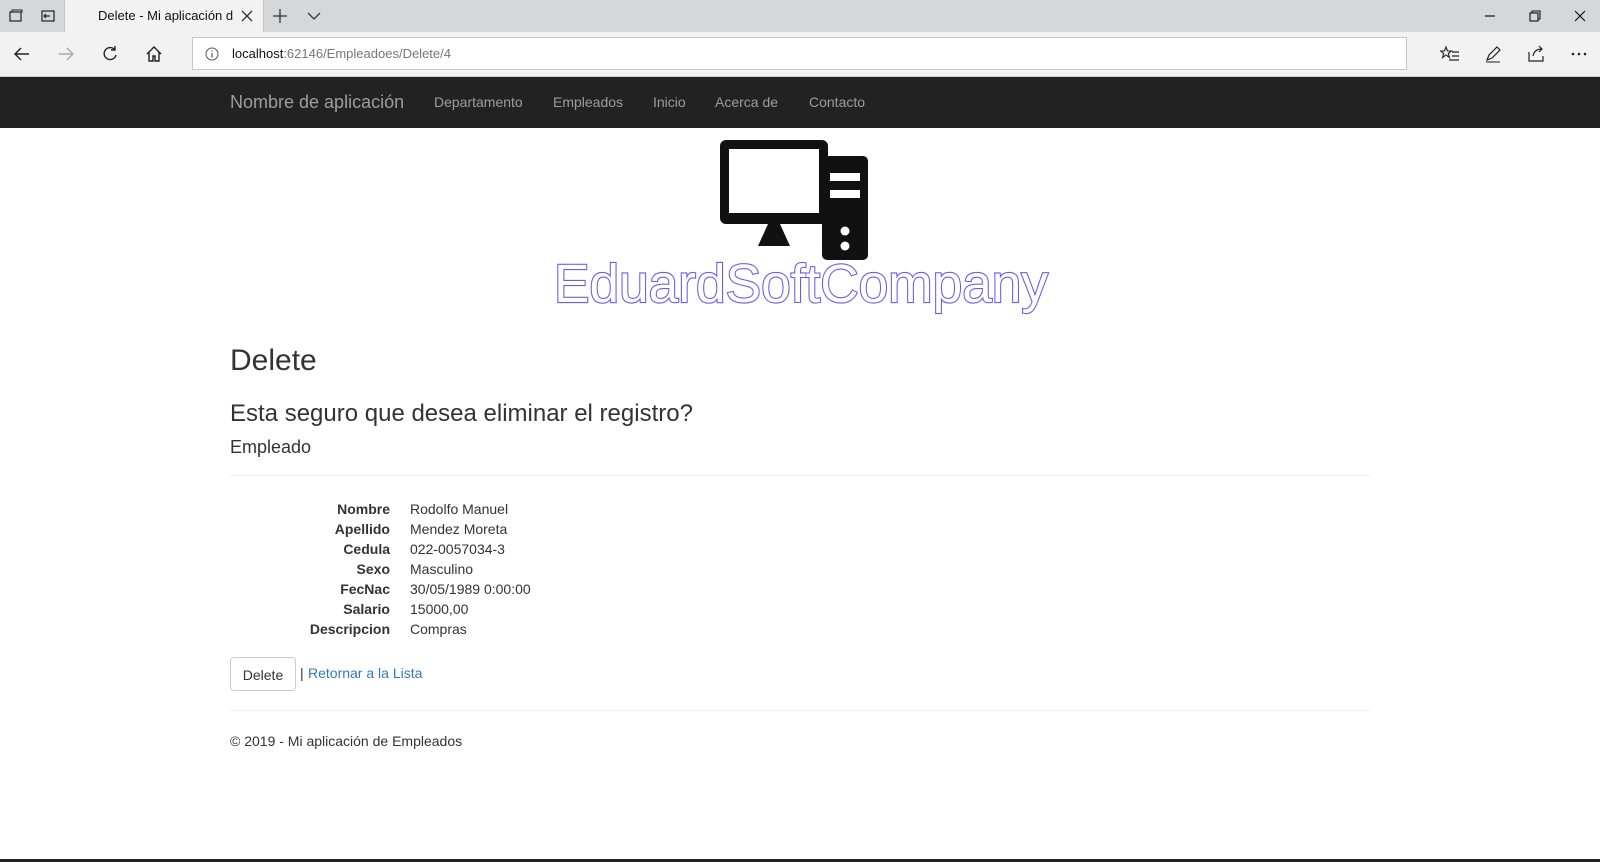 The height and width of the screenshot is (862, 1600). What do you see at coordinates (459, 509) in the screenshot?
I see `field-value-nombre: Rodolfo Manuel` at bounding box center [459, 509].